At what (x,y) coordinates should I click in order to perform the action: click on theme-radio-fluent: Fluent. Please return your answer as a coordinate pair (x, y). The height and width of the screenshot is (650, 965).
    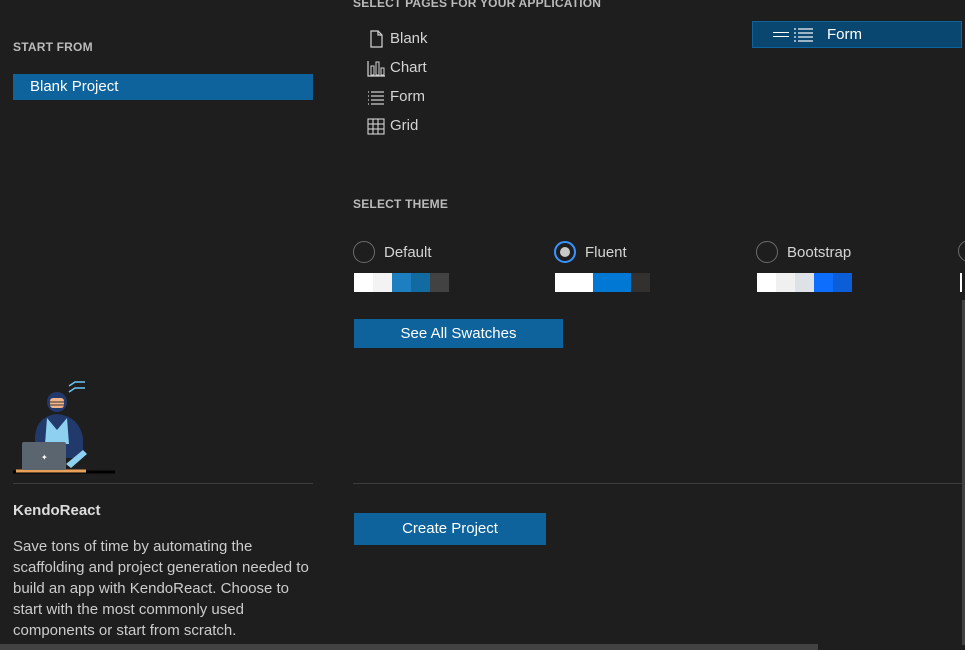
    Looking at the image, I should click on (602, 252).